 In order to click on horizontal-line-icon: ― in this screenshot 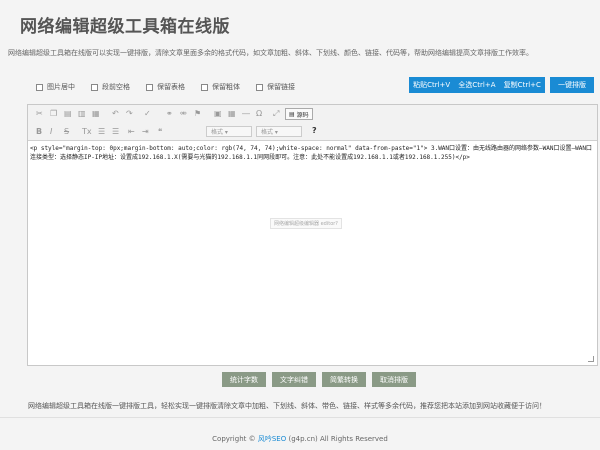, I will do `click(246, 113)`.